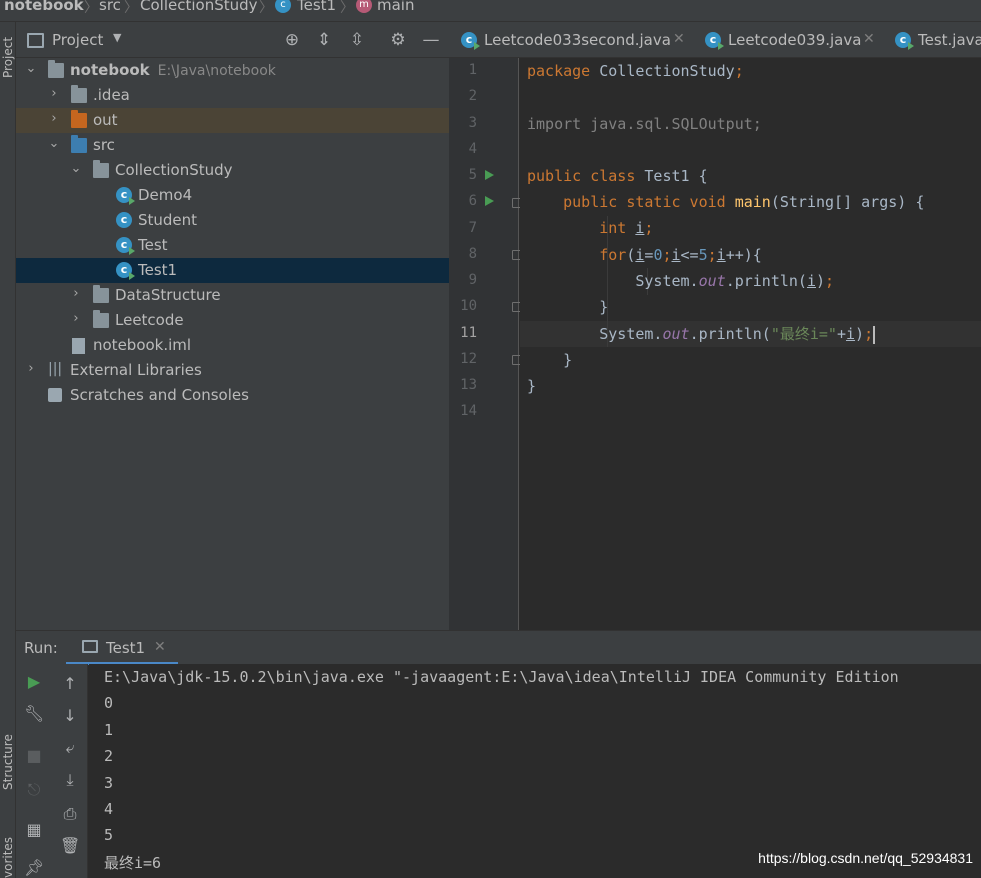 This screenshot has height=878, width=981. What do you see at coordinates (577, 40) in the screenshot?
I see `tab-label: Leetcode033second.java` at bounding box center [577, 40].